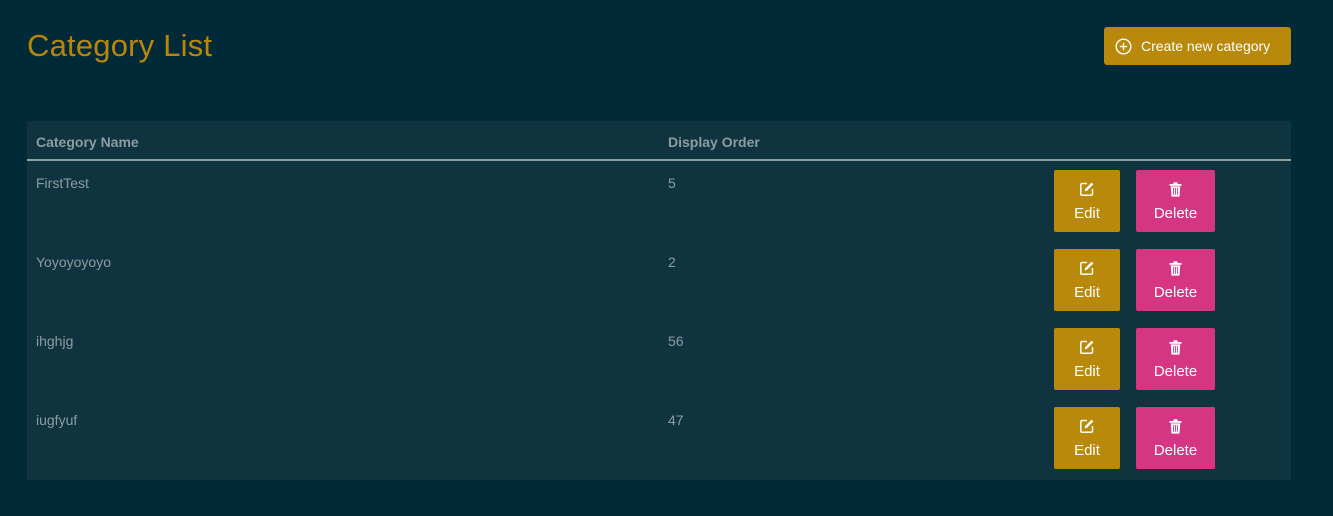 The width and height of the screenshot is (1333, 516). Describe the element at coordinates (73, 262) in the screenshot. I see `category-name-cell: Yoyoyoyoyo` at that location.